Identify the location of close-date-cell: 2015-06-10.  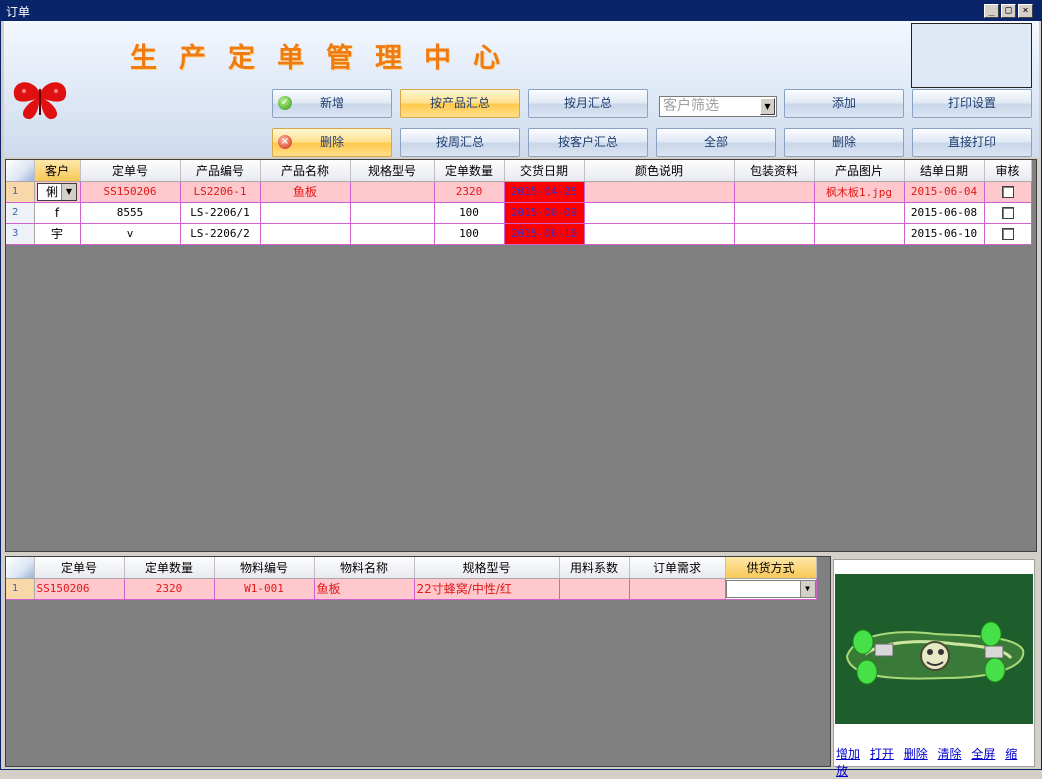
(944, 234).